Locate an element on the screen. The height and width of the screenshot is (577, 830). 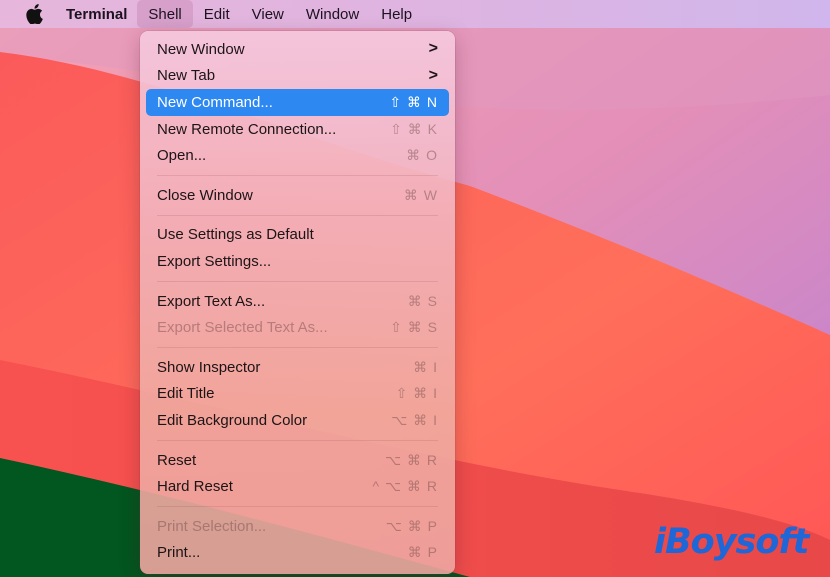
keyboard-shortcut: ⇧ ⌘ S is located at coordinates (414, 327).